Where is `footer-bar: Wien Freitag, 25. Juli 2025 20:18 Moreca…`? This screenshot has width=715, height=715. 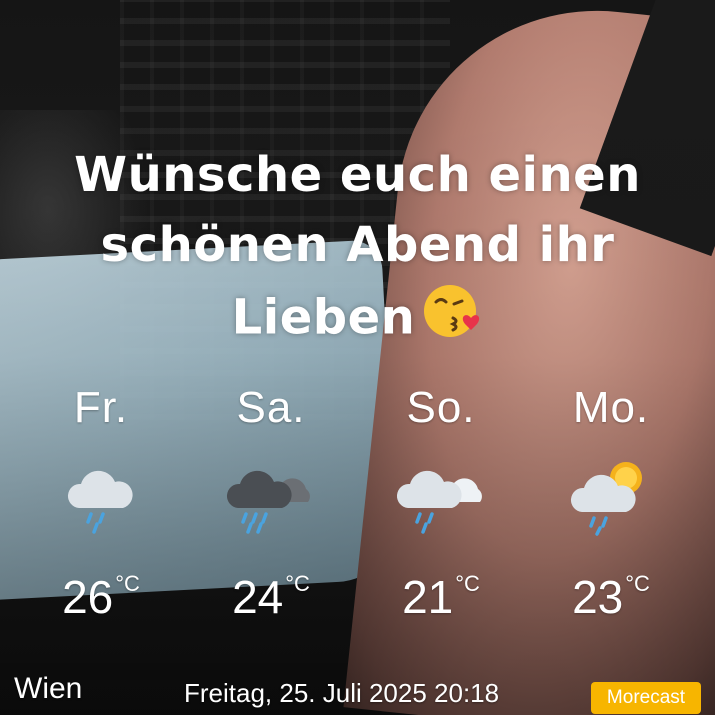
footer-bar: Wien Freitag, 25. Juli 2025 20:18 Moreca… is located at coordinates (357, 692).